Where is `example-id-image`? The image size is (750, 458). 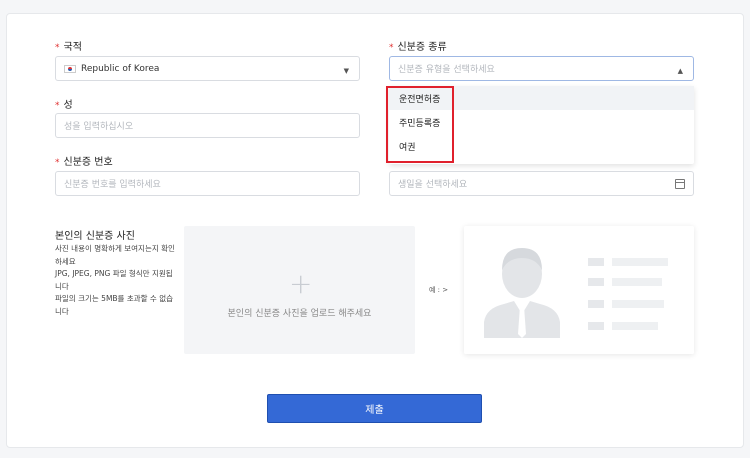 example-id-image is located at coordinates (579, 290).